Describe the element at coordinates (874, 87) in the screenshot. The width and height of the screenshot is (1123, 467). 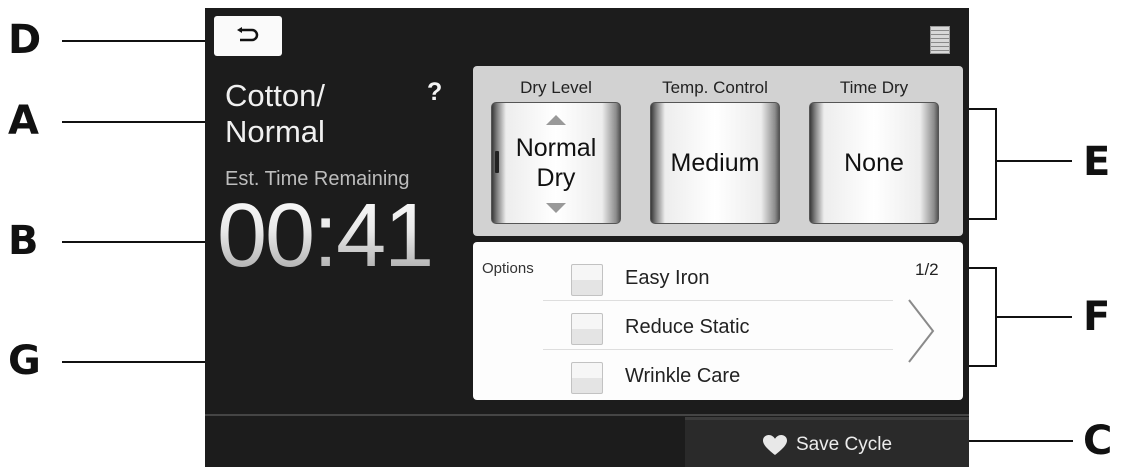
I see `time-dry-label: Time Dry` at that location.